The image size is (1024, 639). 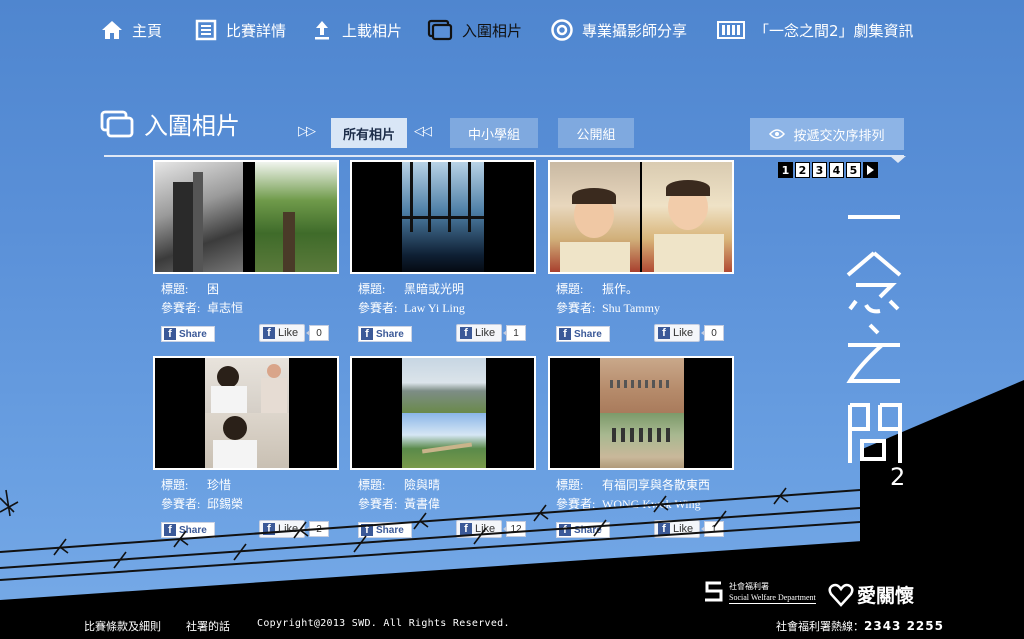 I want to click on document-icon, so click(x=206, y=30).